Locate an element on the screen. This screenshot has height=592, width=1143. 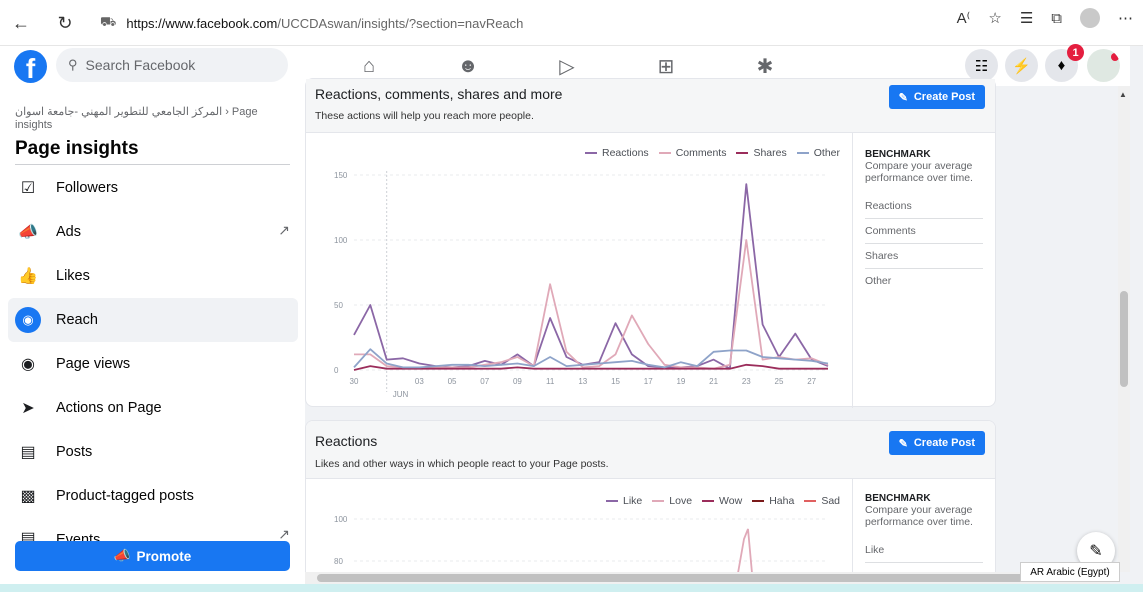
month-label: JUN is located at coordinates (401, 394).